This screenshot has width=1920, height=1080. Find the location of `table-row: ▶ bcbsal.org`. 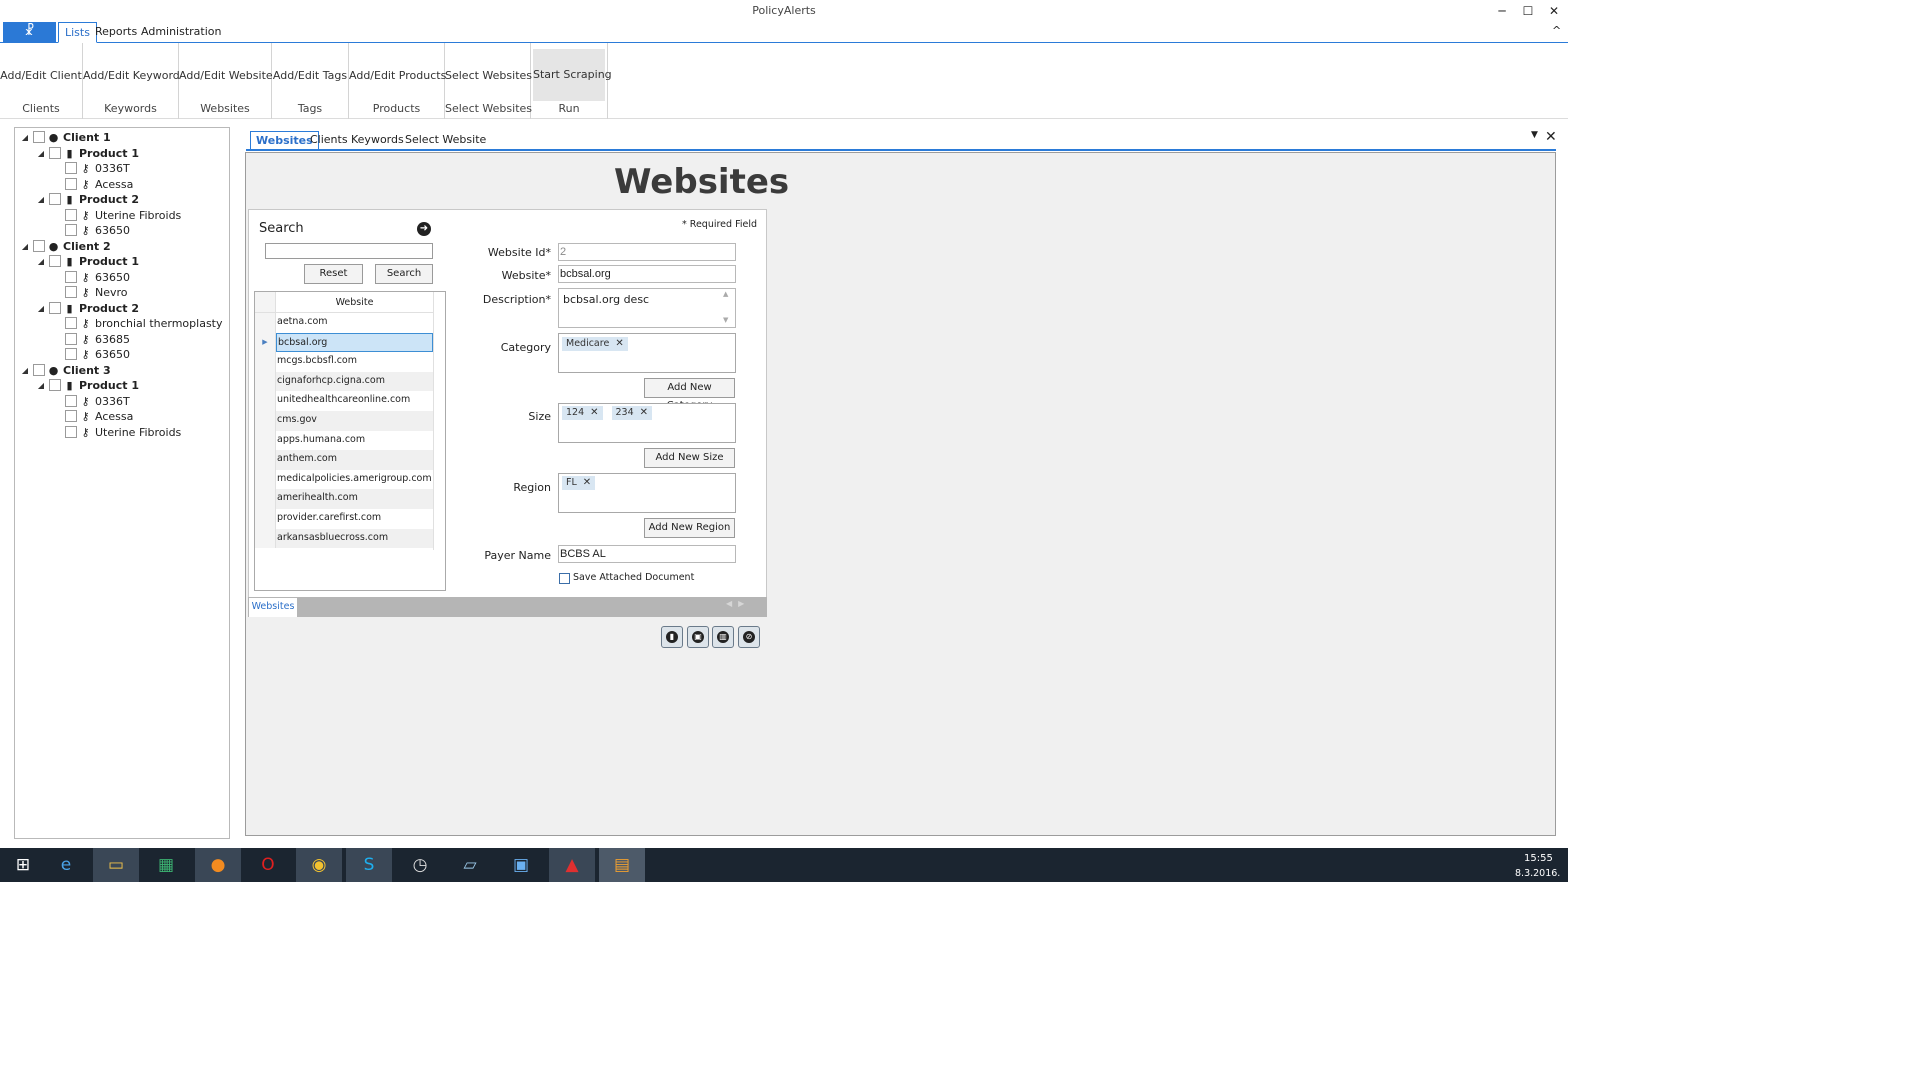

table-row: ▶ bcbsal.org is located at coordinates (344, 342).